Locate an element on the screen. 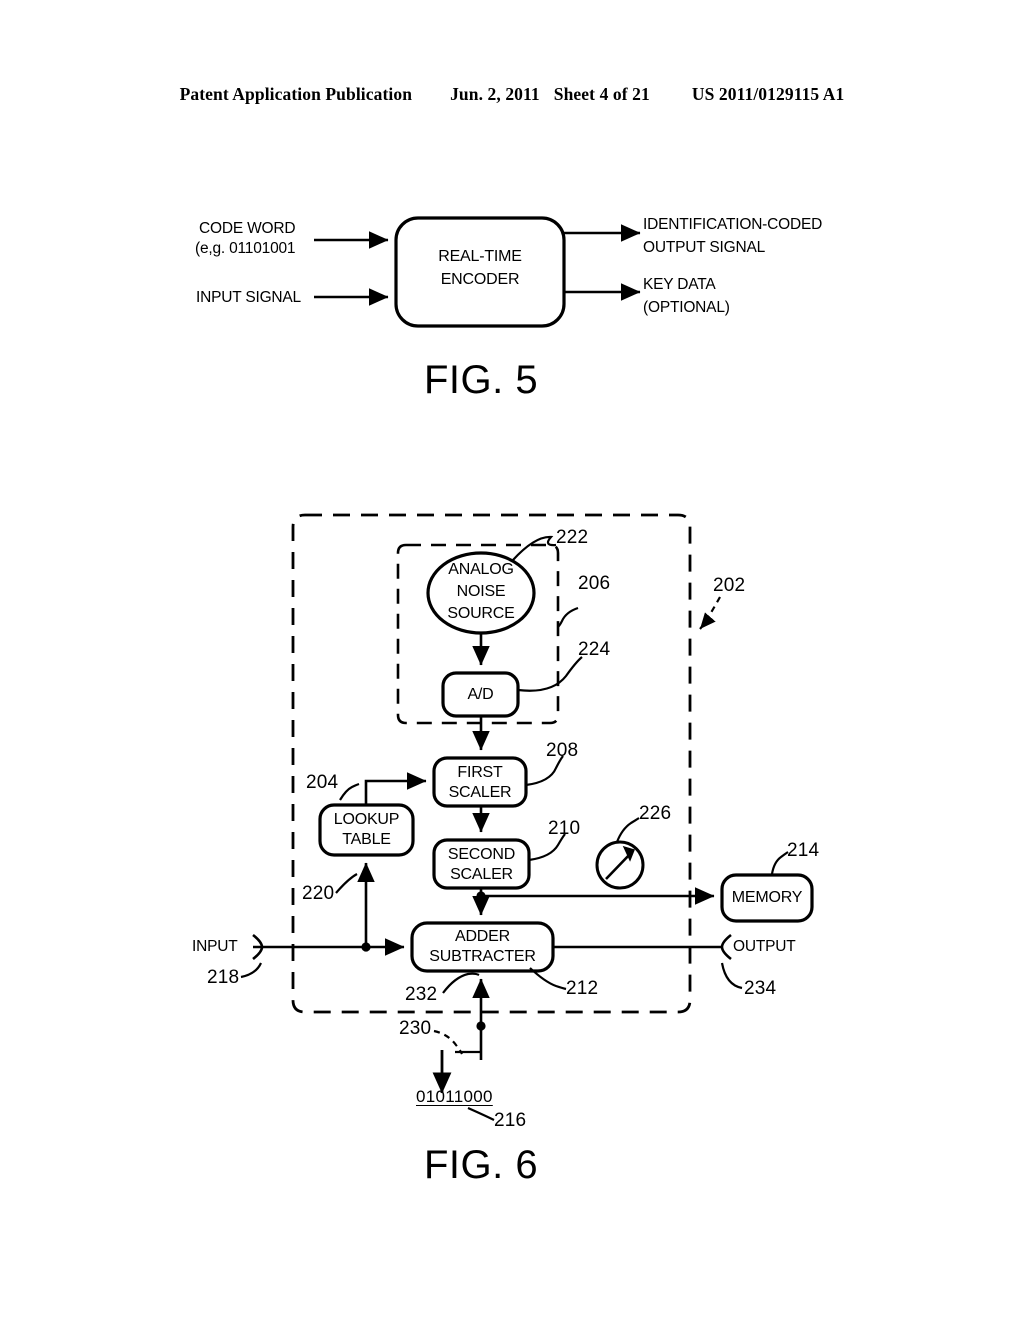  ref-232: 232 is located at coordinates (421, 994).